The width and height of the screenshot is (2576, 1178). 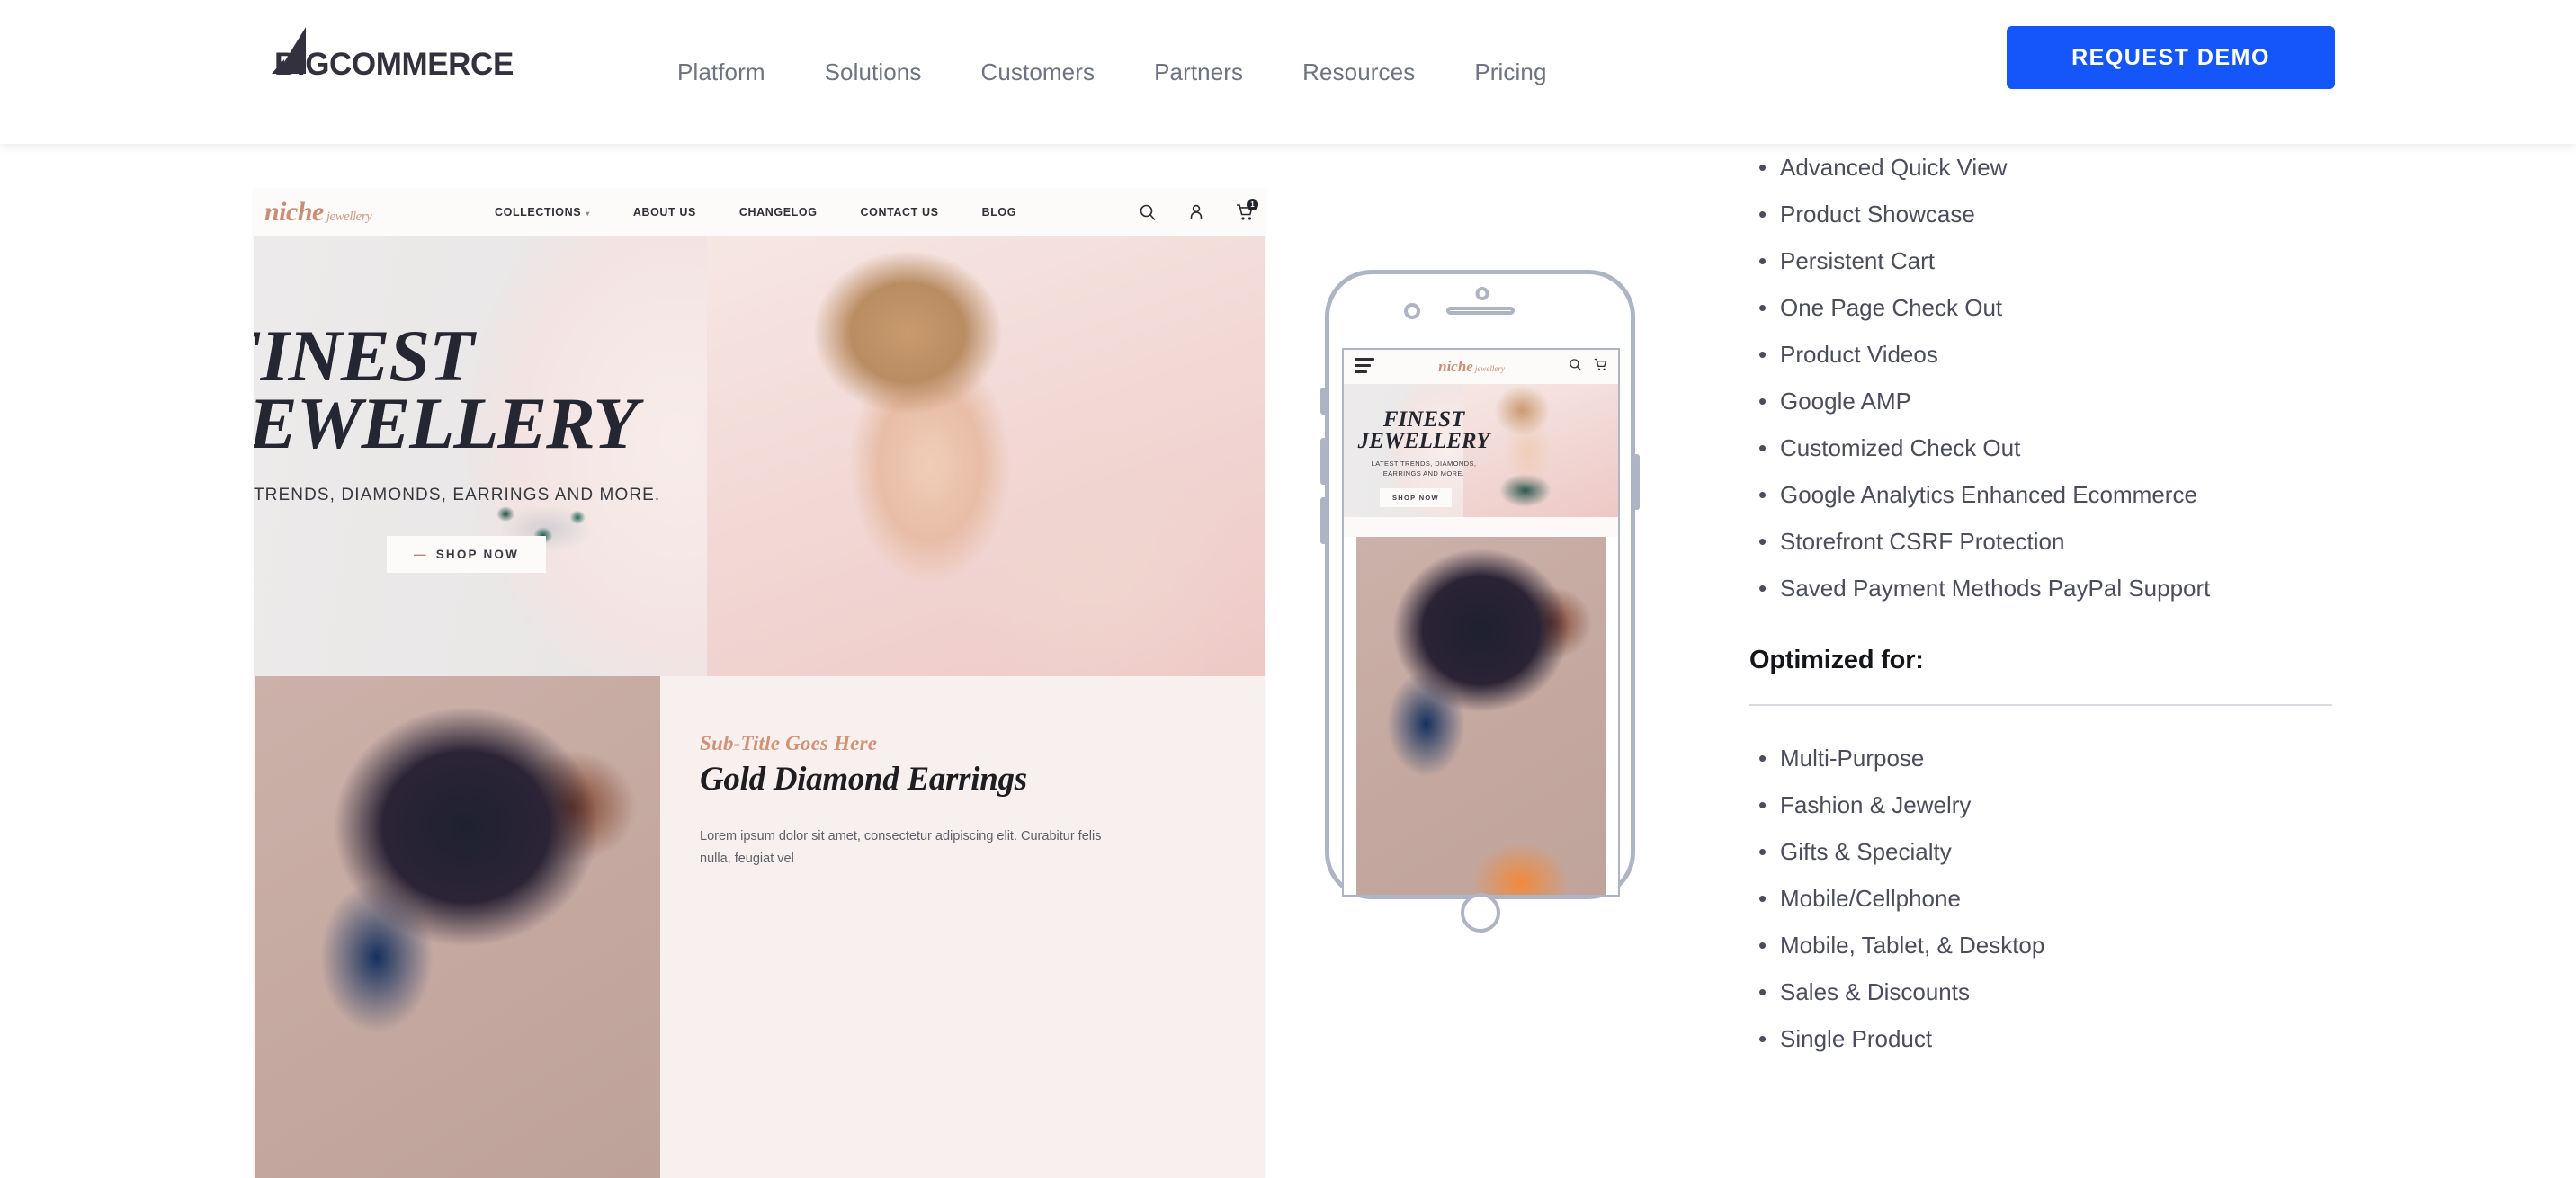 I want to click on cart-icon: 1, so click(x=1247, y=210).